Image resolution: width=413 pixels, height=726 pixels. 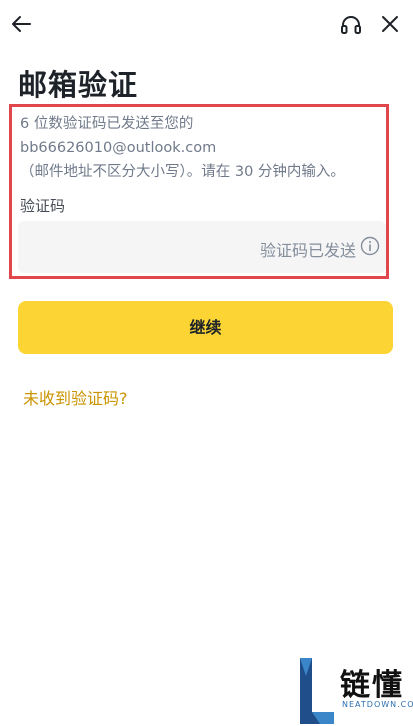 I want to click on headset-icon, so click(x=351, y=25).